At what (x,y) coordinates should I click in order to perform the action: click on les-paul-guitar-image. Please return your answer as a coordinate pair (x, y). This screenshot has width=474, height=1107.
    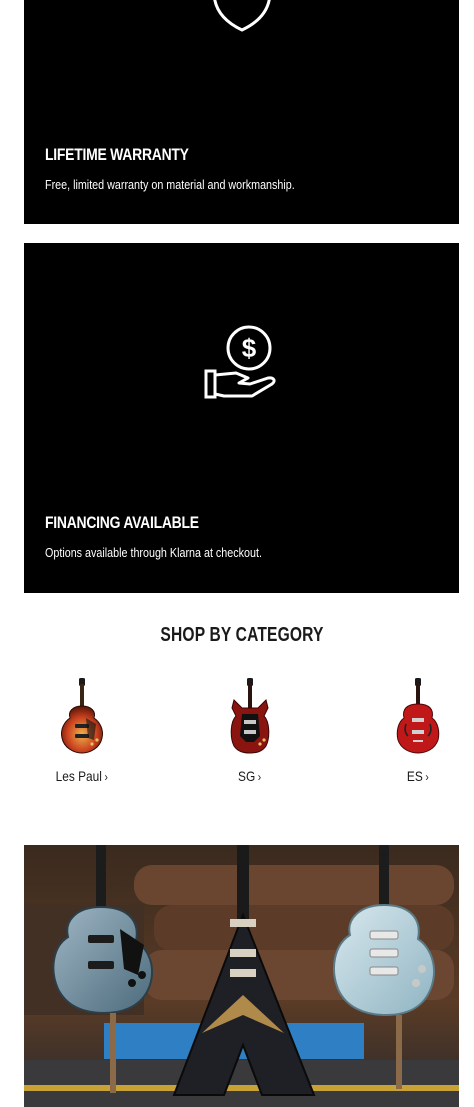
    Looking at the image, I should click on (82, 716).